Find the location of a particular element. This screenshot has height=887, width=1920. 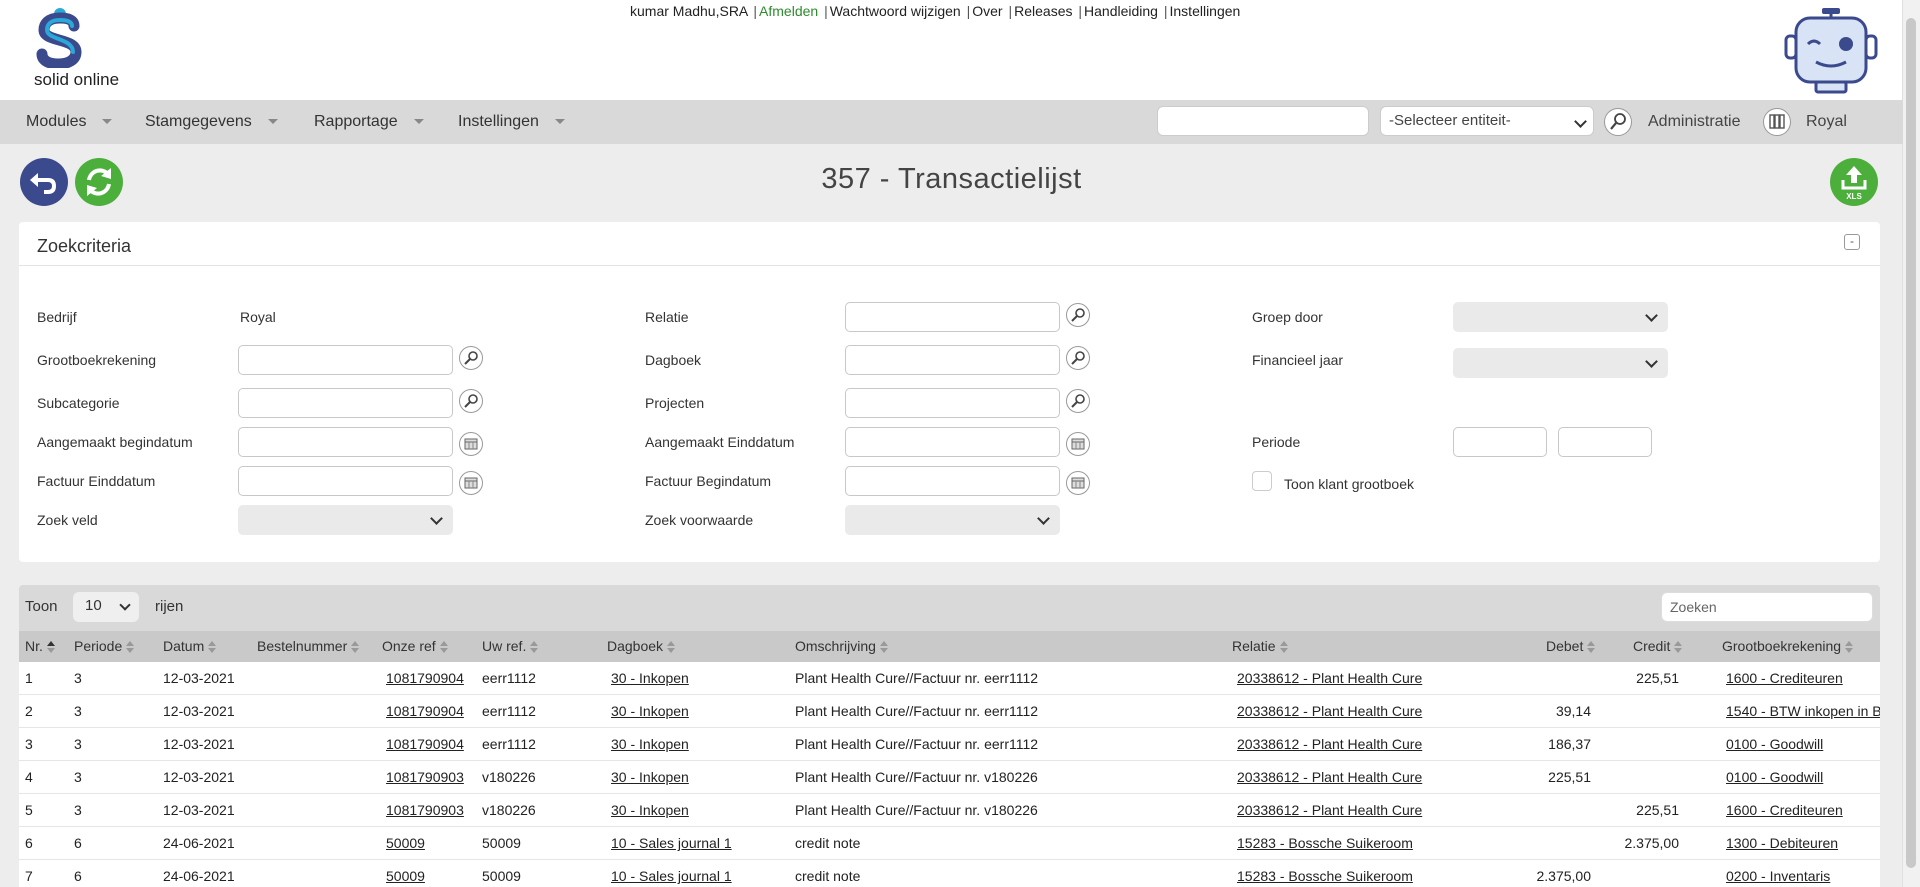

cell-periode: 3 is located at coordinates (78, 810).